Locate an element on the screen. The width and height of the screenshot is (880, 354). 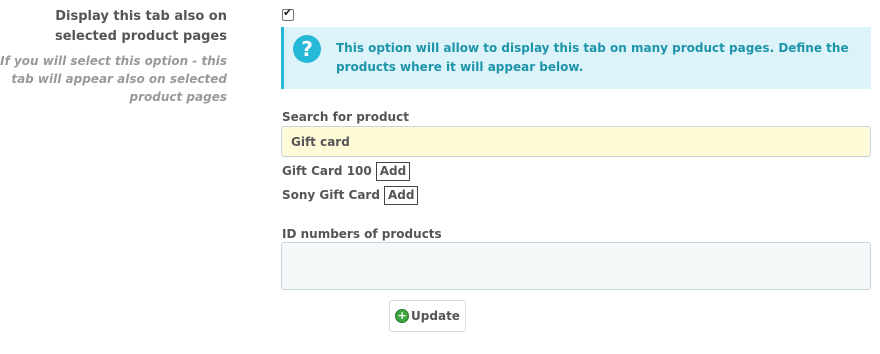
search-result-item: Gift Card 100 Add is located at coordinates (346, 171).